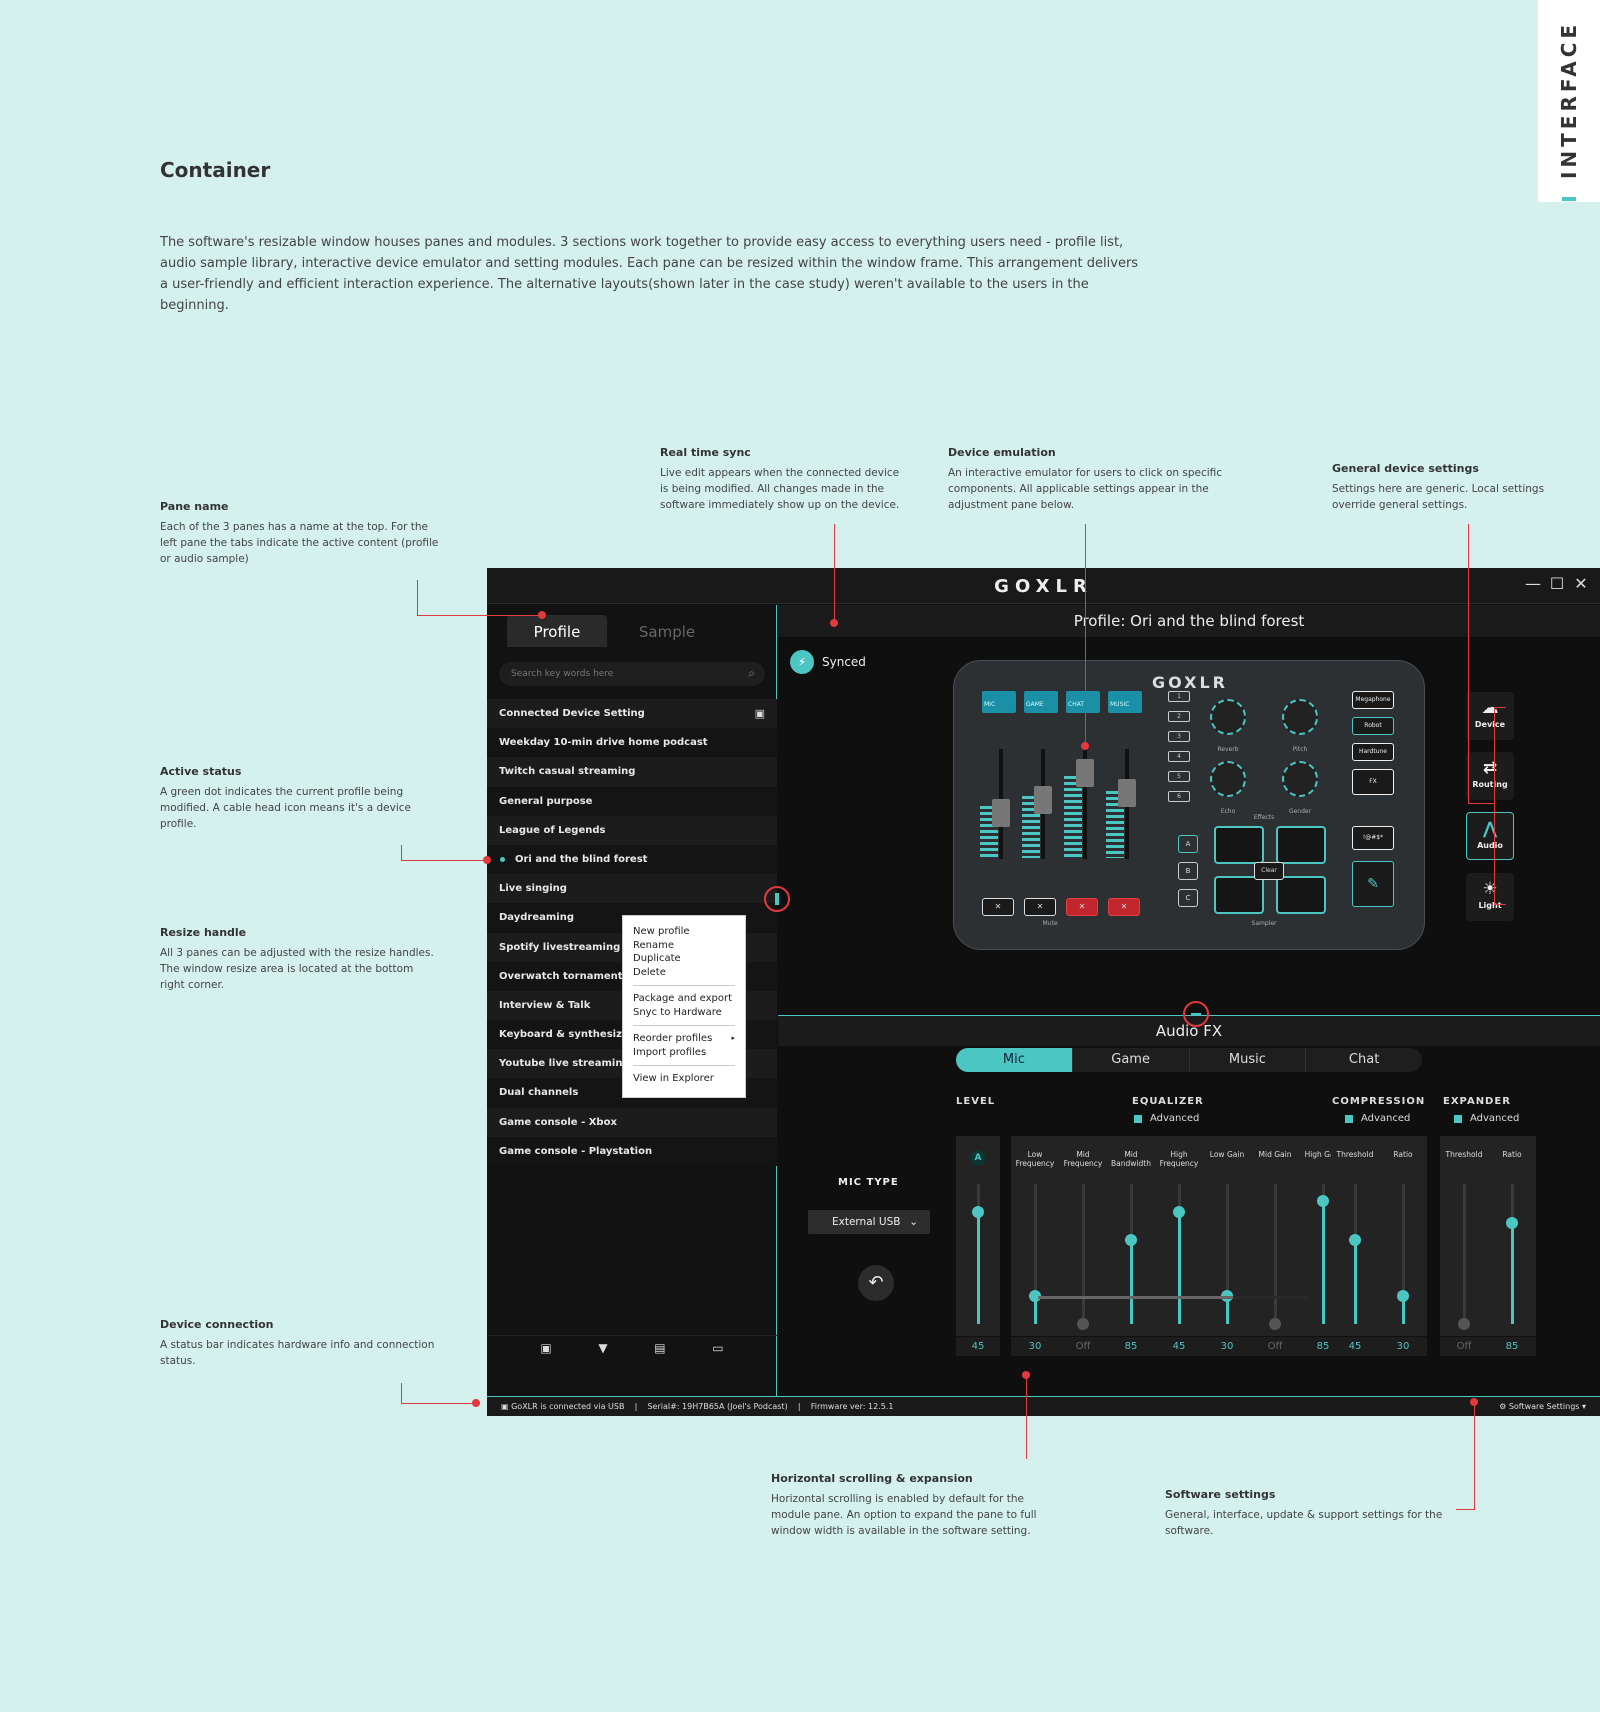 The image size is (1600, 1712). Describe the element at coordinates (1179, 796) in the screenshot. I see `preset-button: 6` at that location.